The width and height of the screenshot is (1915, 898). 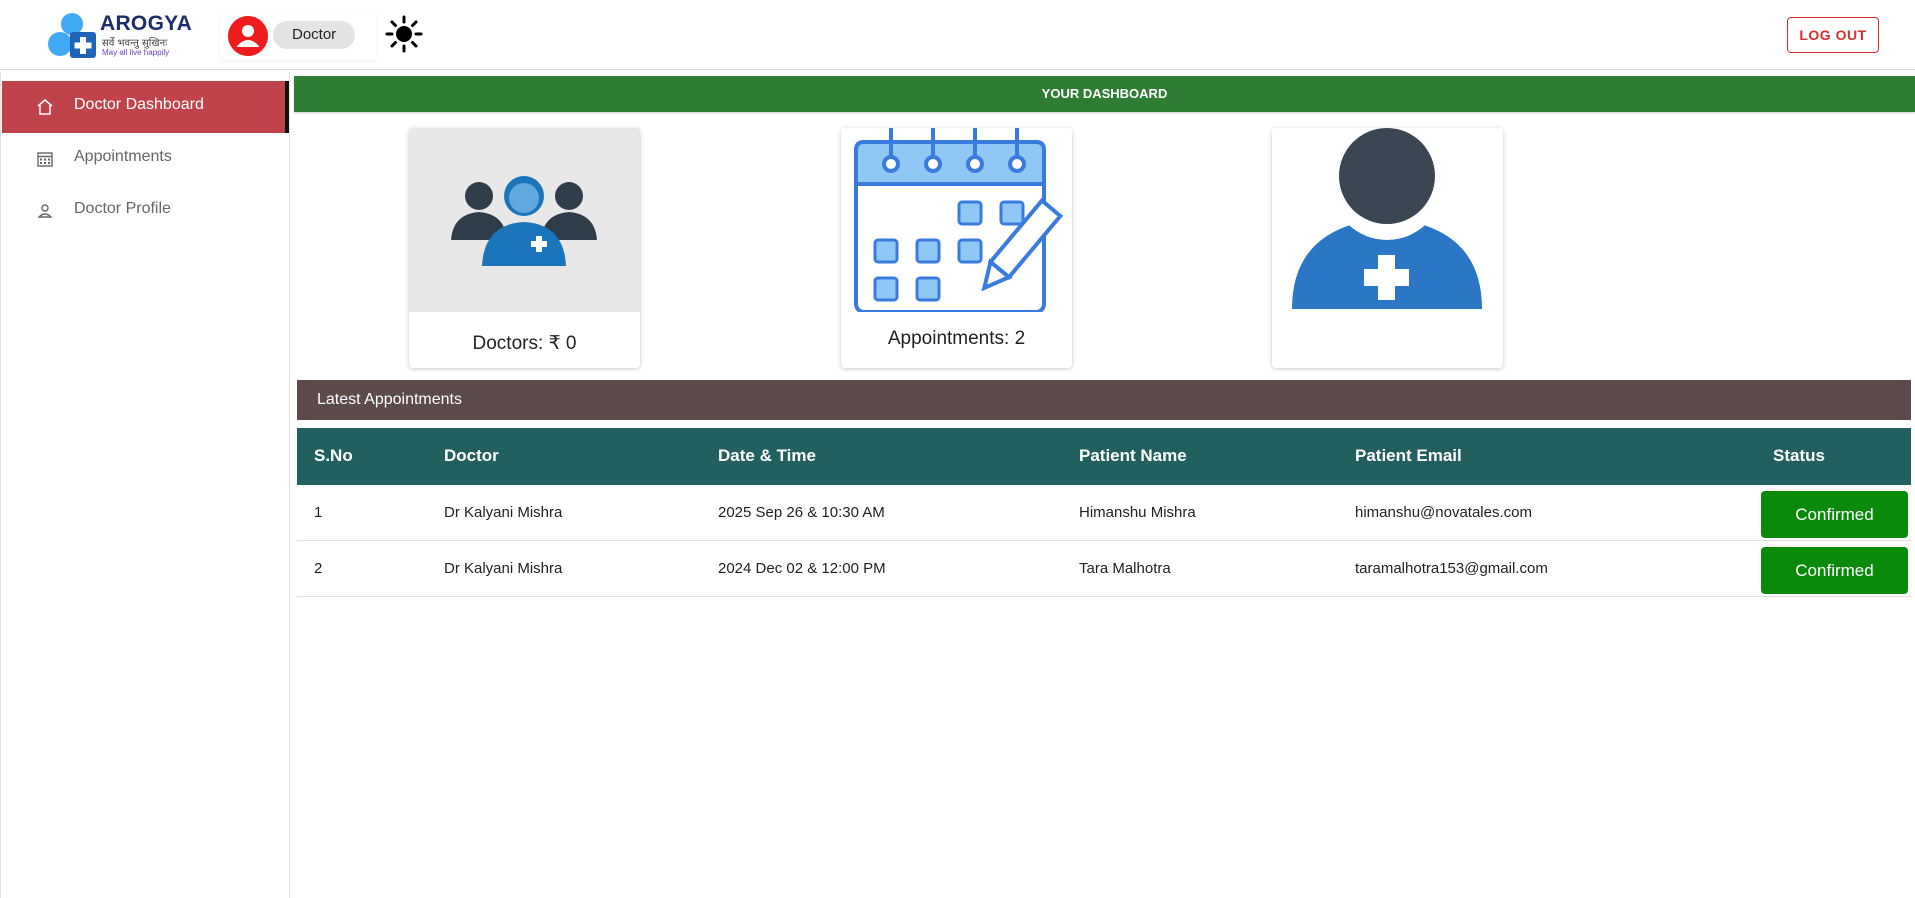 I want to click on column-header-sno: S.No, so click(x=333, y=455).